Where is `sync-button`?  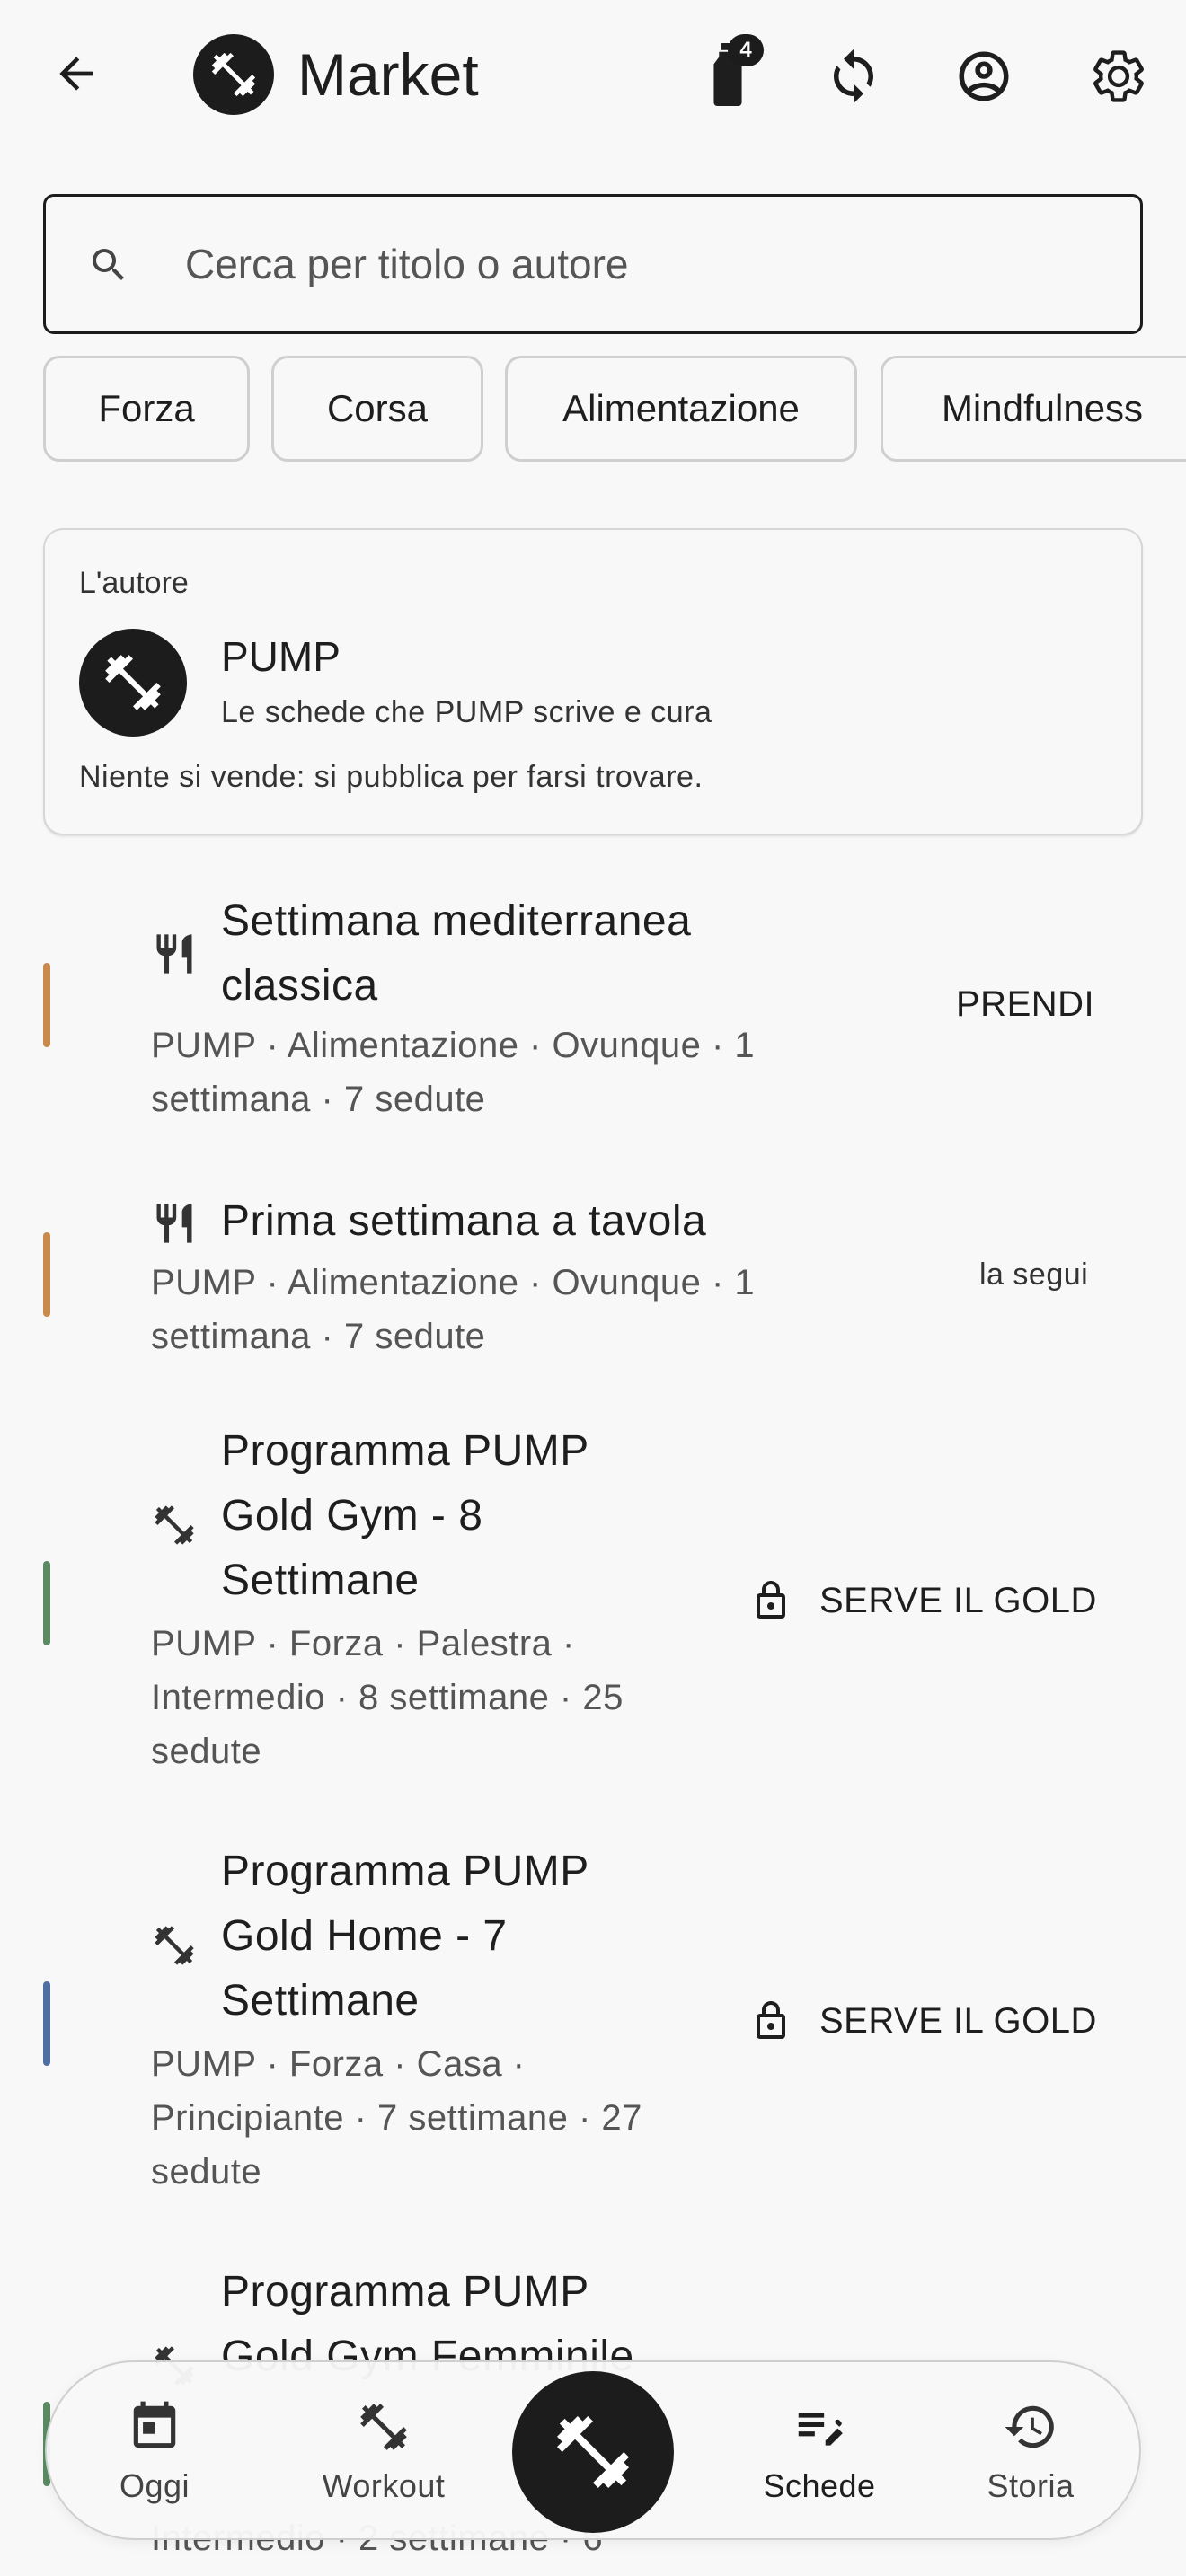 sync-button is located at coordinates (853, 76).